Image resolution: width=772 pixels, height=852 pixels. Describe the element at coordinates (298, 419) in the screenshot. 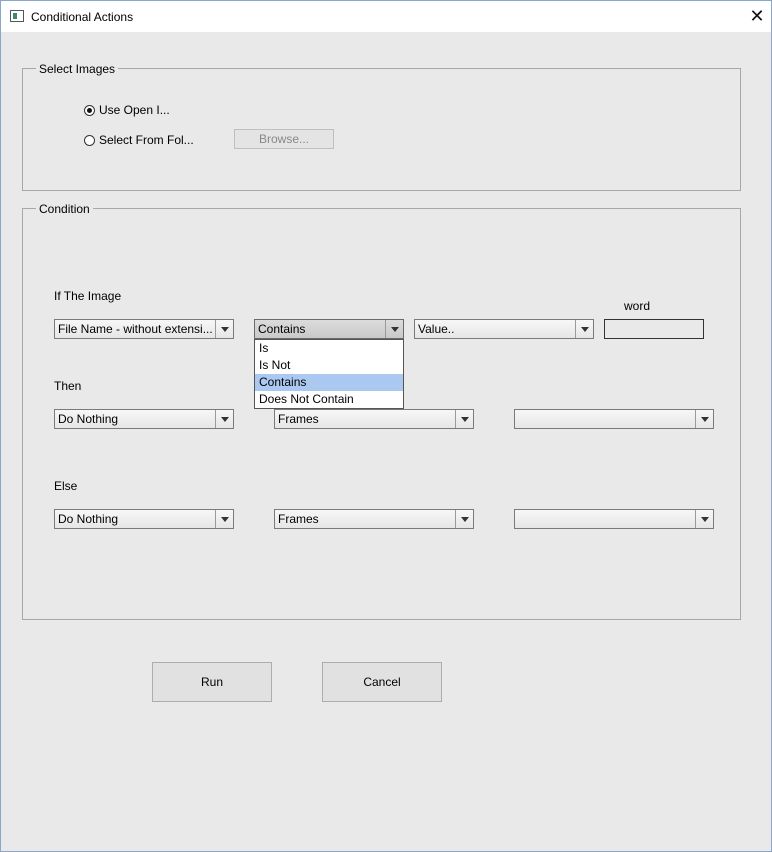

I see `then-target-value: Frames` at that location.